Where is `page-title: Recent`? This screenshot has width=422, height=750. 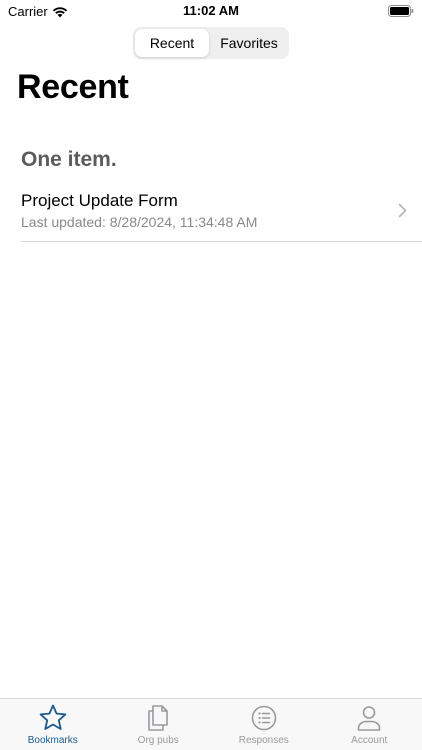
page-title: Recent is located at coordinates (73, 87).